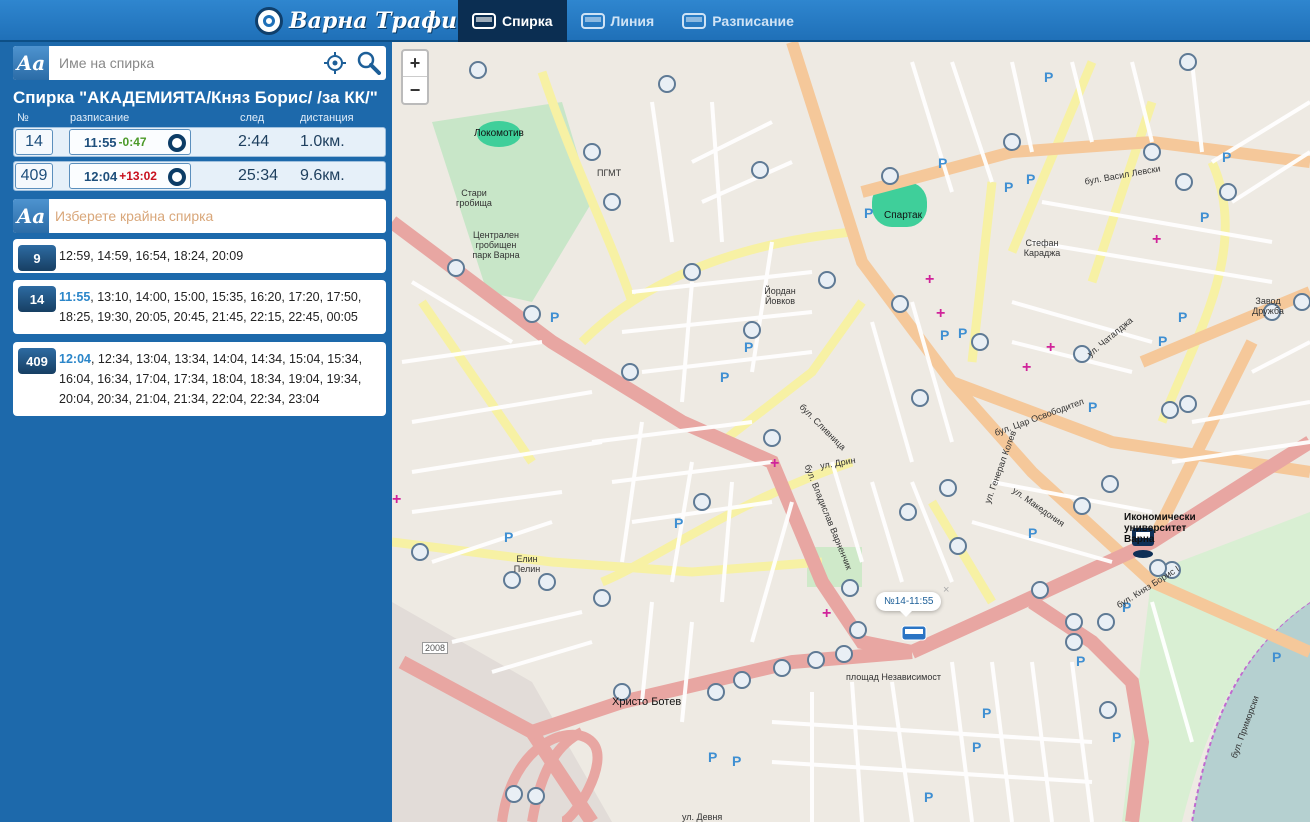 This screenshot has height=822, width=1310. I want to click on arrival-time: 11:55 -0:47, so click(130, 142).